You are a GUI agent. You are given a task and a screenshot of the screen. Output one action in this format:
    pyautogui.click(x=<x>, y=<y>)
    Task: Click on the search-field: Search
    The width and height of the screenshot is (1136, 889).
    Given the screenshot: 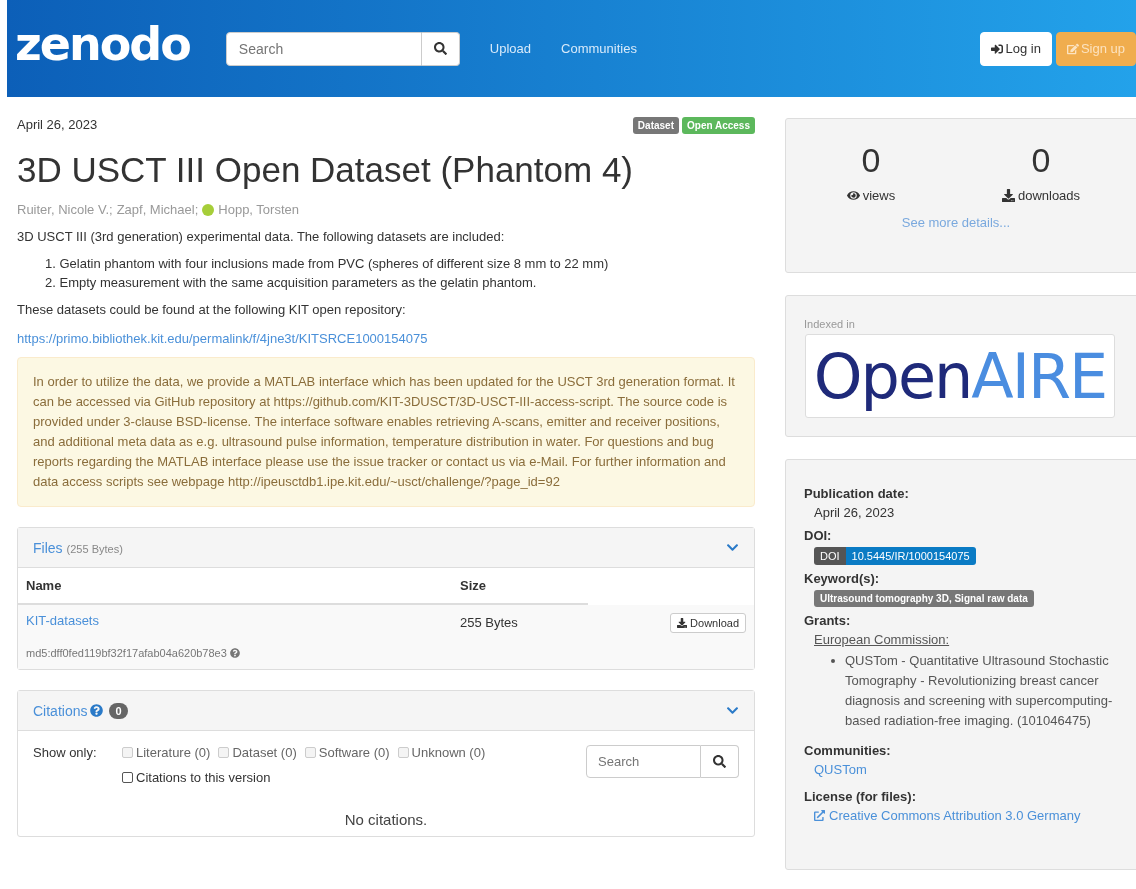 What is the action you would take?
    pyautogui.click(x=323, y=48)
    